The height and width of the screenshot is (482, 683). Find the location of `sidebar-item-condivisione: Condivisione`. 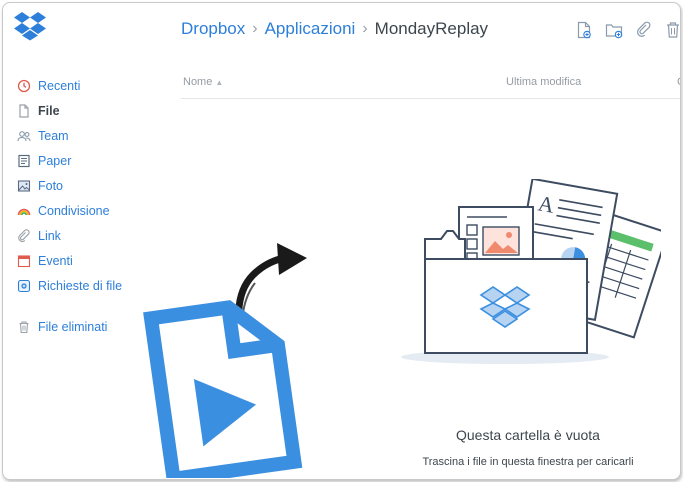

sidebar-item-condivisione: Condivisione is located at coordinates (92, 210).